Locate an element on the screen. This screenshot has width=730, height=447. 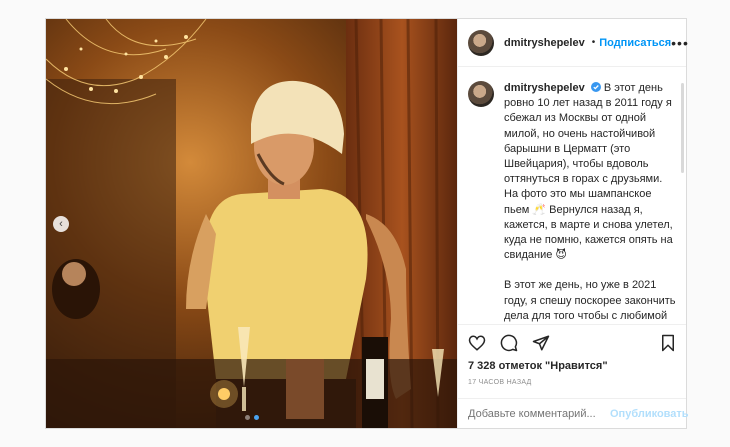
avatar is located at coordinates (481, 42).